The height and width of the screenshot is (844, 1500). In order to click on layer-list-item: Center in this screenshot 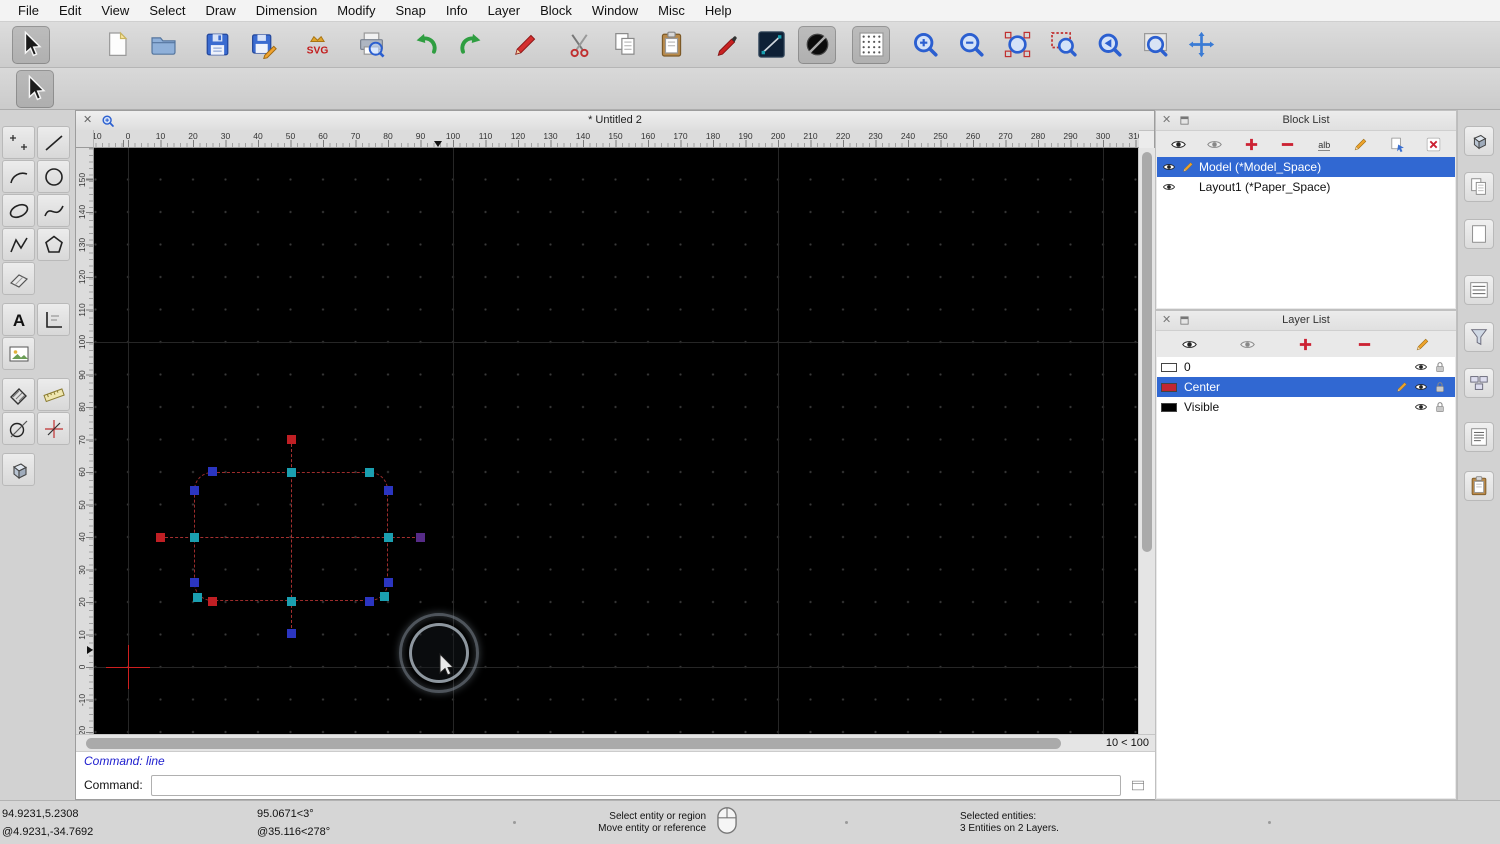, I will do `click(1306, 387)`.